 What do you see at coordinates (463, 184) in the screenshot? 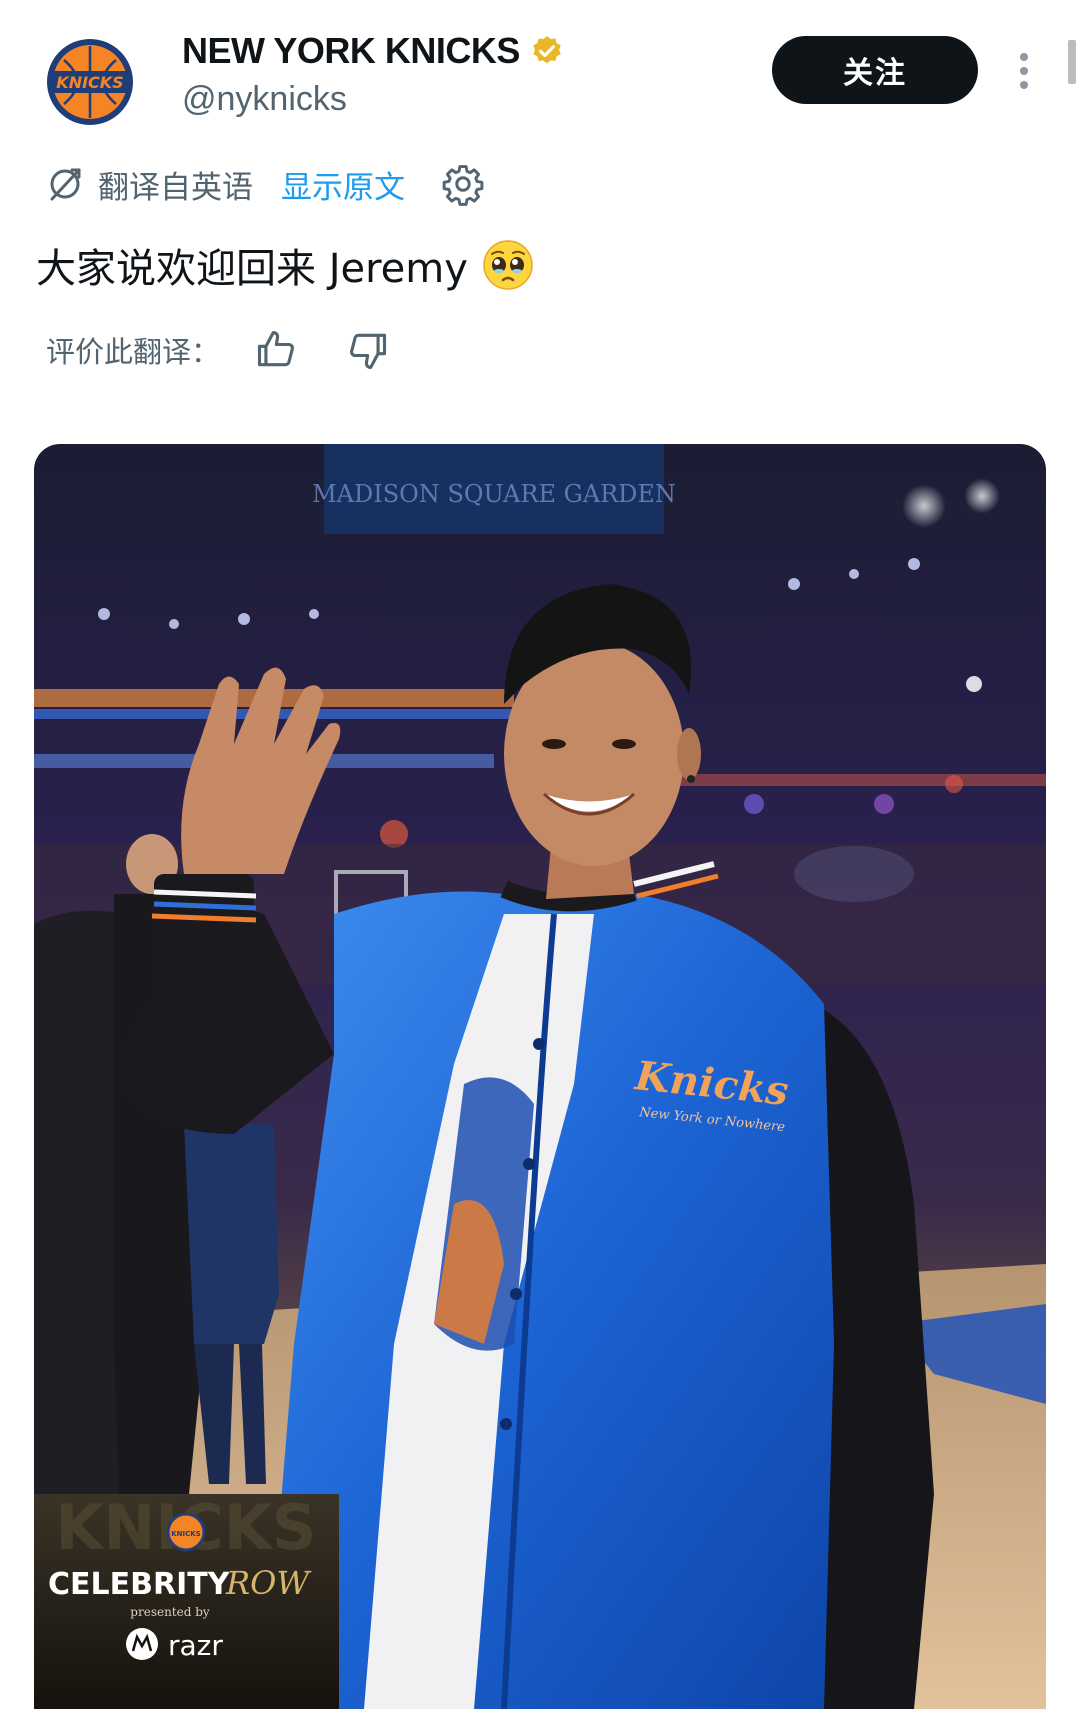
I see `gear-icon` at bounding box center [463, 184].